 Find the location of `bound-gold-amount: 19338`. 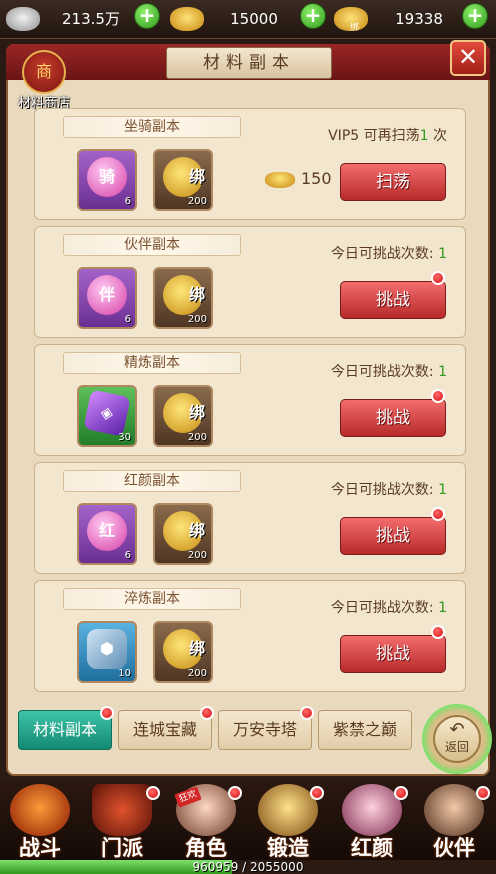

bound-gold-amount: 19338 is located at coordinates (419, 19).